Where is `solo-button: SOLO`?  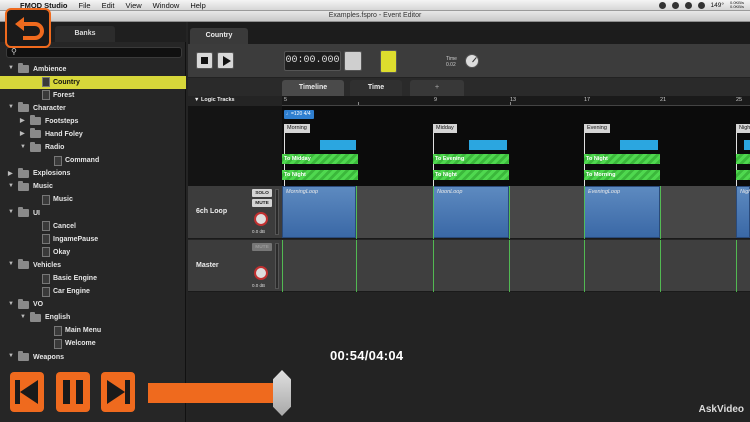 solo-button: SOLO is located at coordinates (262, 193).